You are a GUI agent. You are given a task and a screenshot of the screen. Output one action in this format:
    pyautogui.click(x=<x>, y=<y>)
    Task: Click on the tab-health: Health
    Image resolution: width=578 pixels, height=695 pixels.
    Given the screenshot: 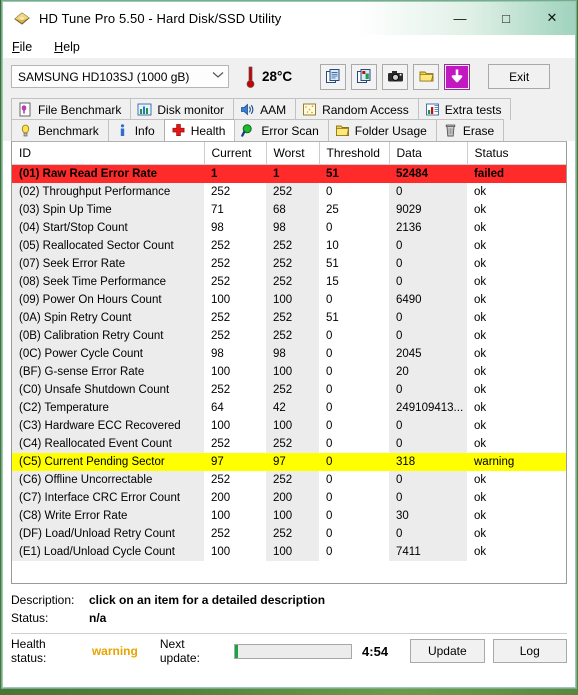 What is the action you would take?
    pyautogui.click(x=199, y=130)
    